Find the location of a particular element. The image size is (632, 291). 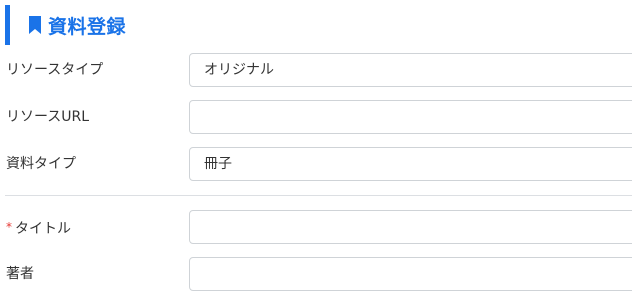

author-row: 著者 is located at coordinates (316, 274).